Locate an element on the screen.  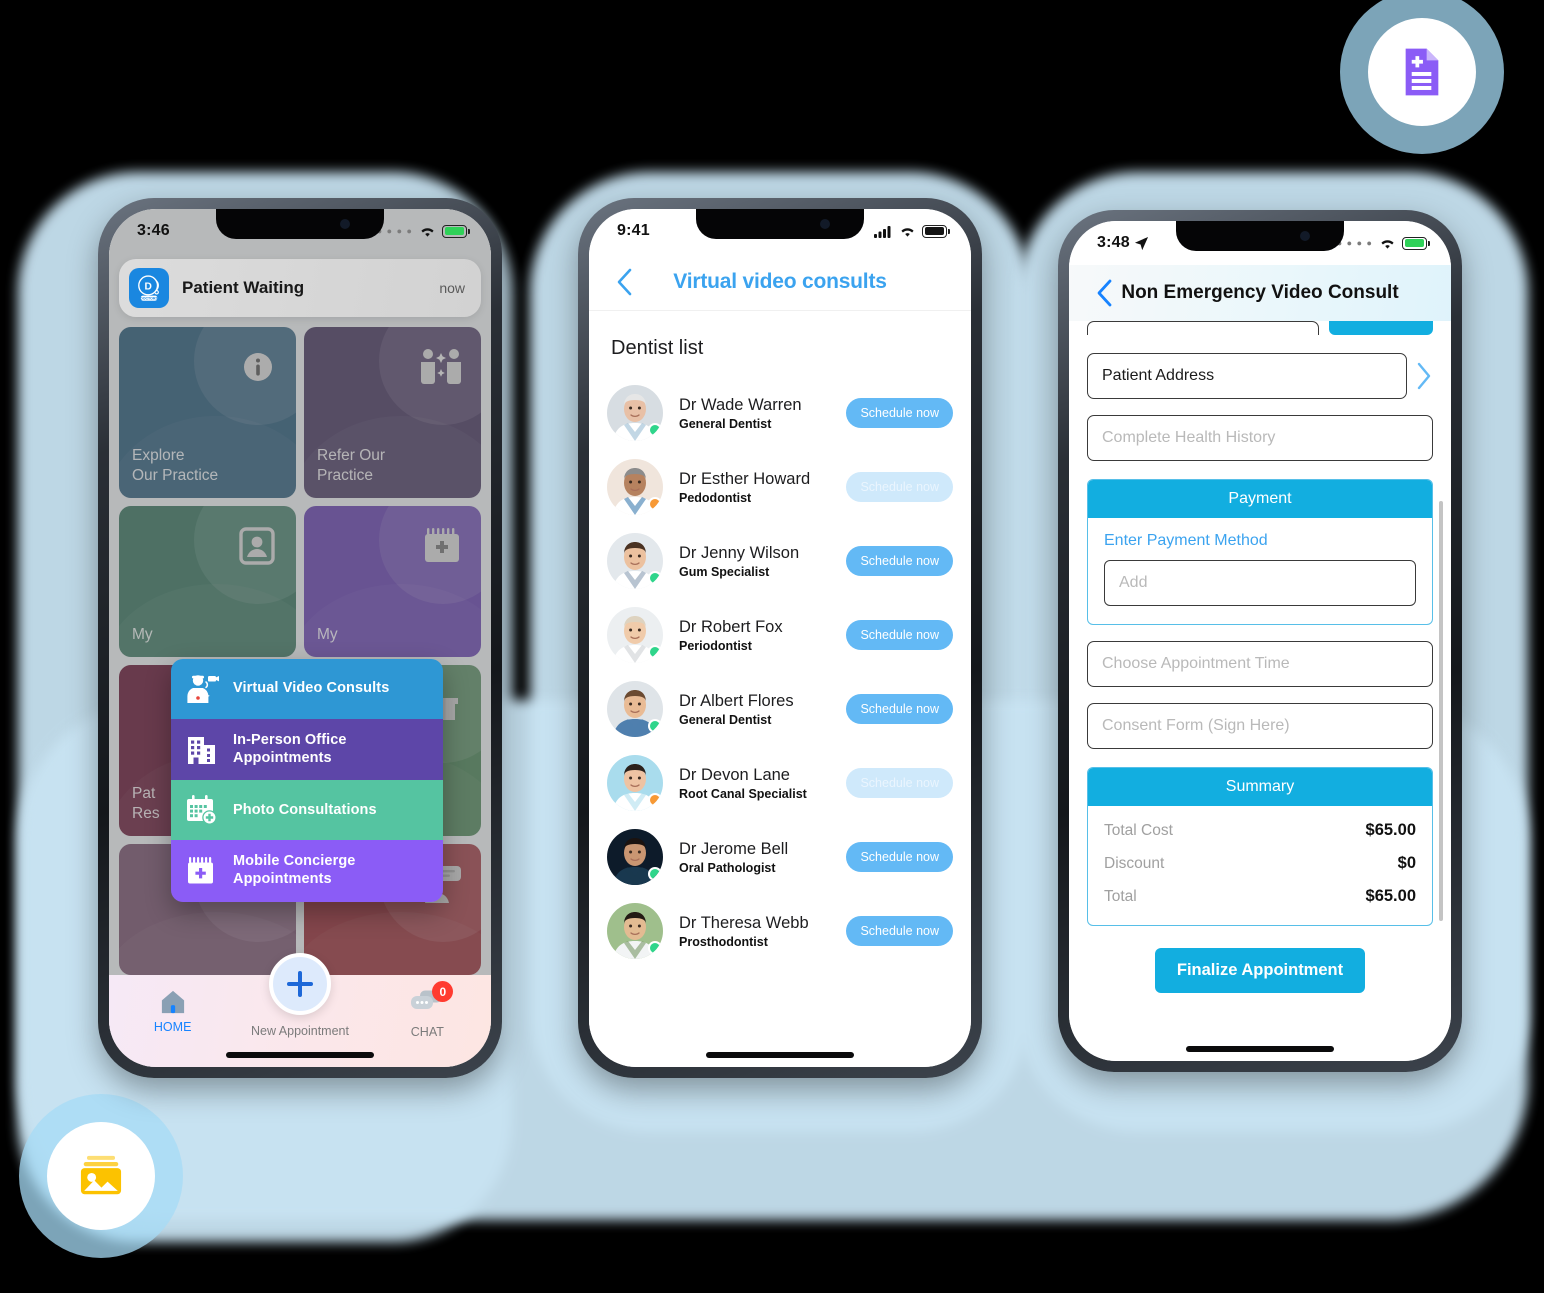
health-history-field: Complete Health History is located at coordinates (1260, 438).